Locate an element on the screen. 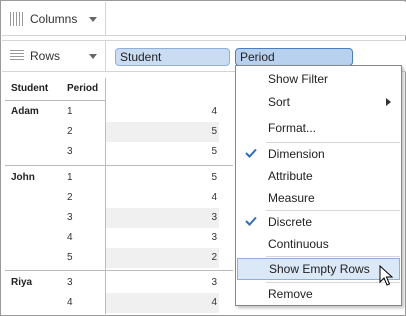  student-cell: Riya is located at coordinates (22, 282).